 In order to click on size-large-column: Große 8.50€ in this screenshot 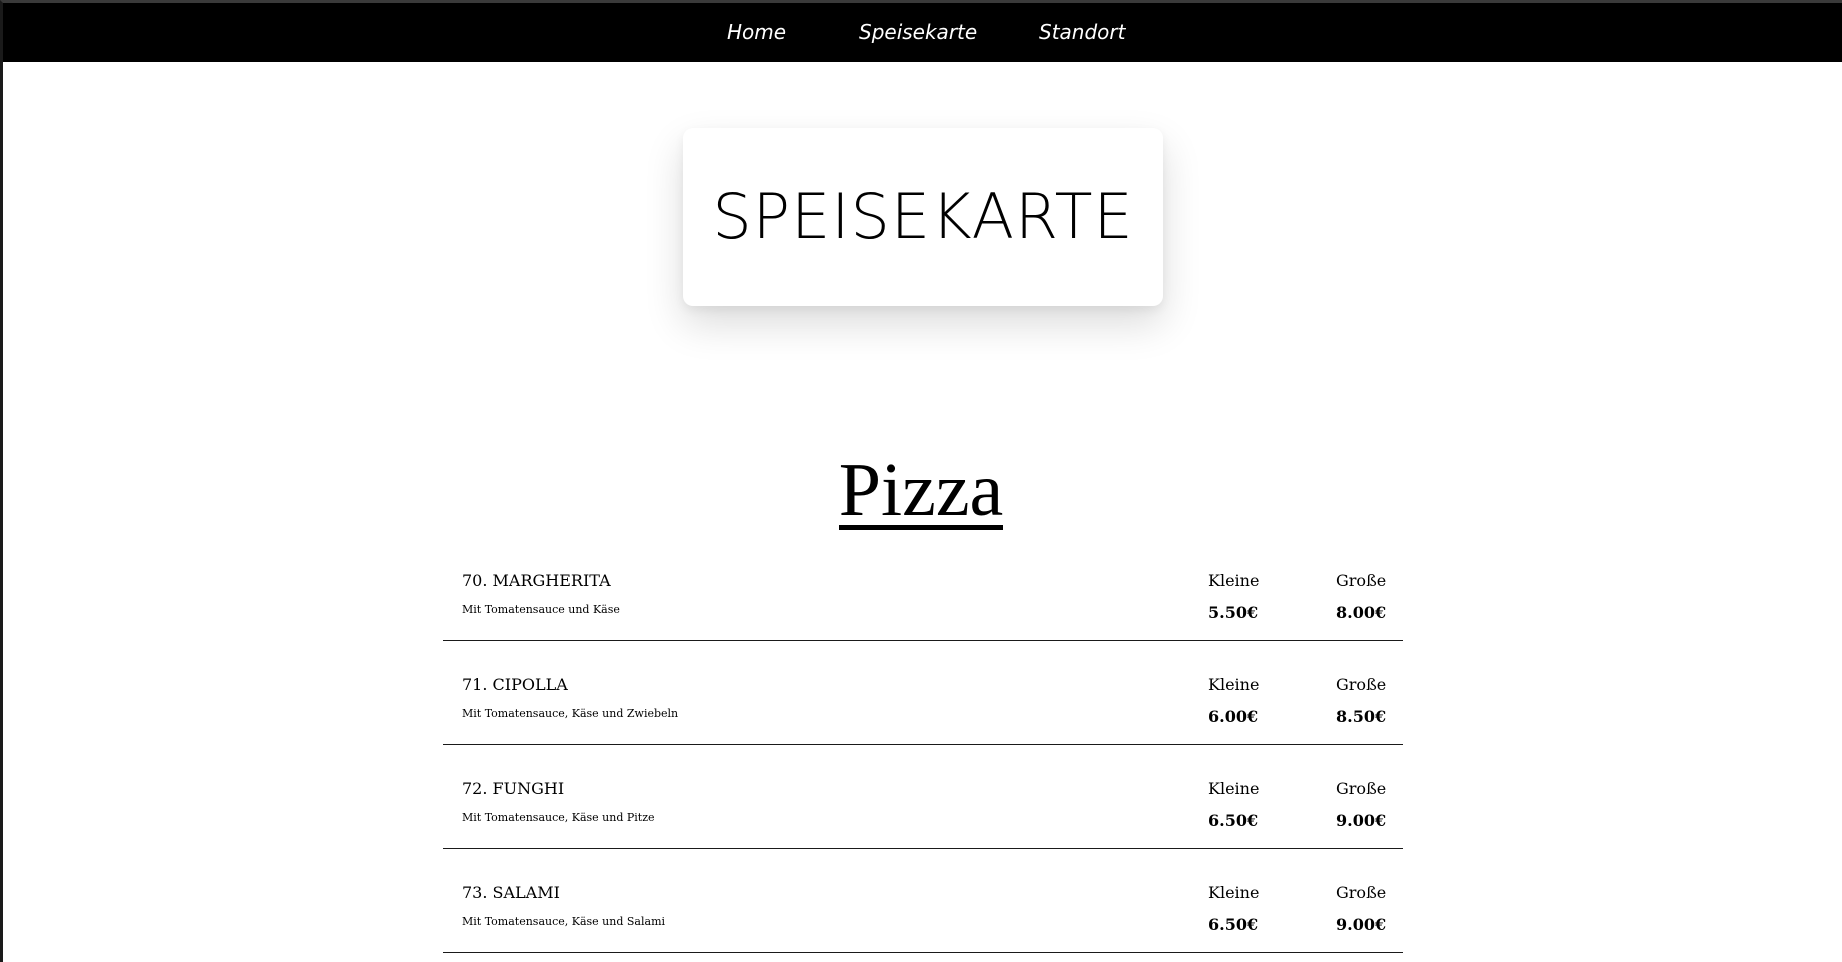, I will do `click(1361, 700)`.